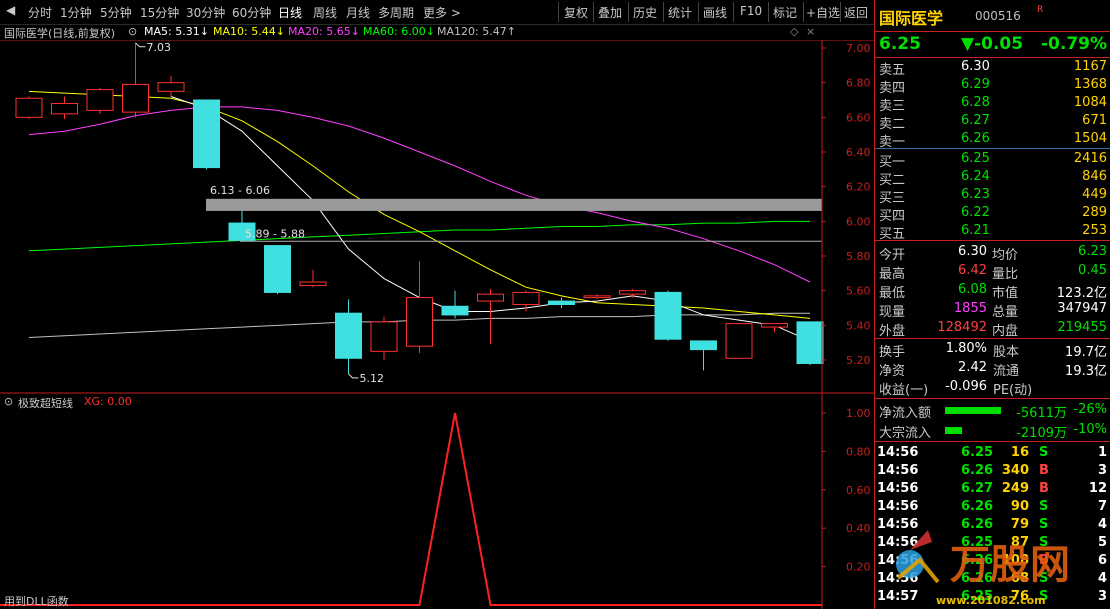 This screenshot has width=1110, height=609. What do you see at coordinates (992, 68) in the screenshot?
I see `ask-row: 卖五 6.30 1167` at bounding box center [992, 68].